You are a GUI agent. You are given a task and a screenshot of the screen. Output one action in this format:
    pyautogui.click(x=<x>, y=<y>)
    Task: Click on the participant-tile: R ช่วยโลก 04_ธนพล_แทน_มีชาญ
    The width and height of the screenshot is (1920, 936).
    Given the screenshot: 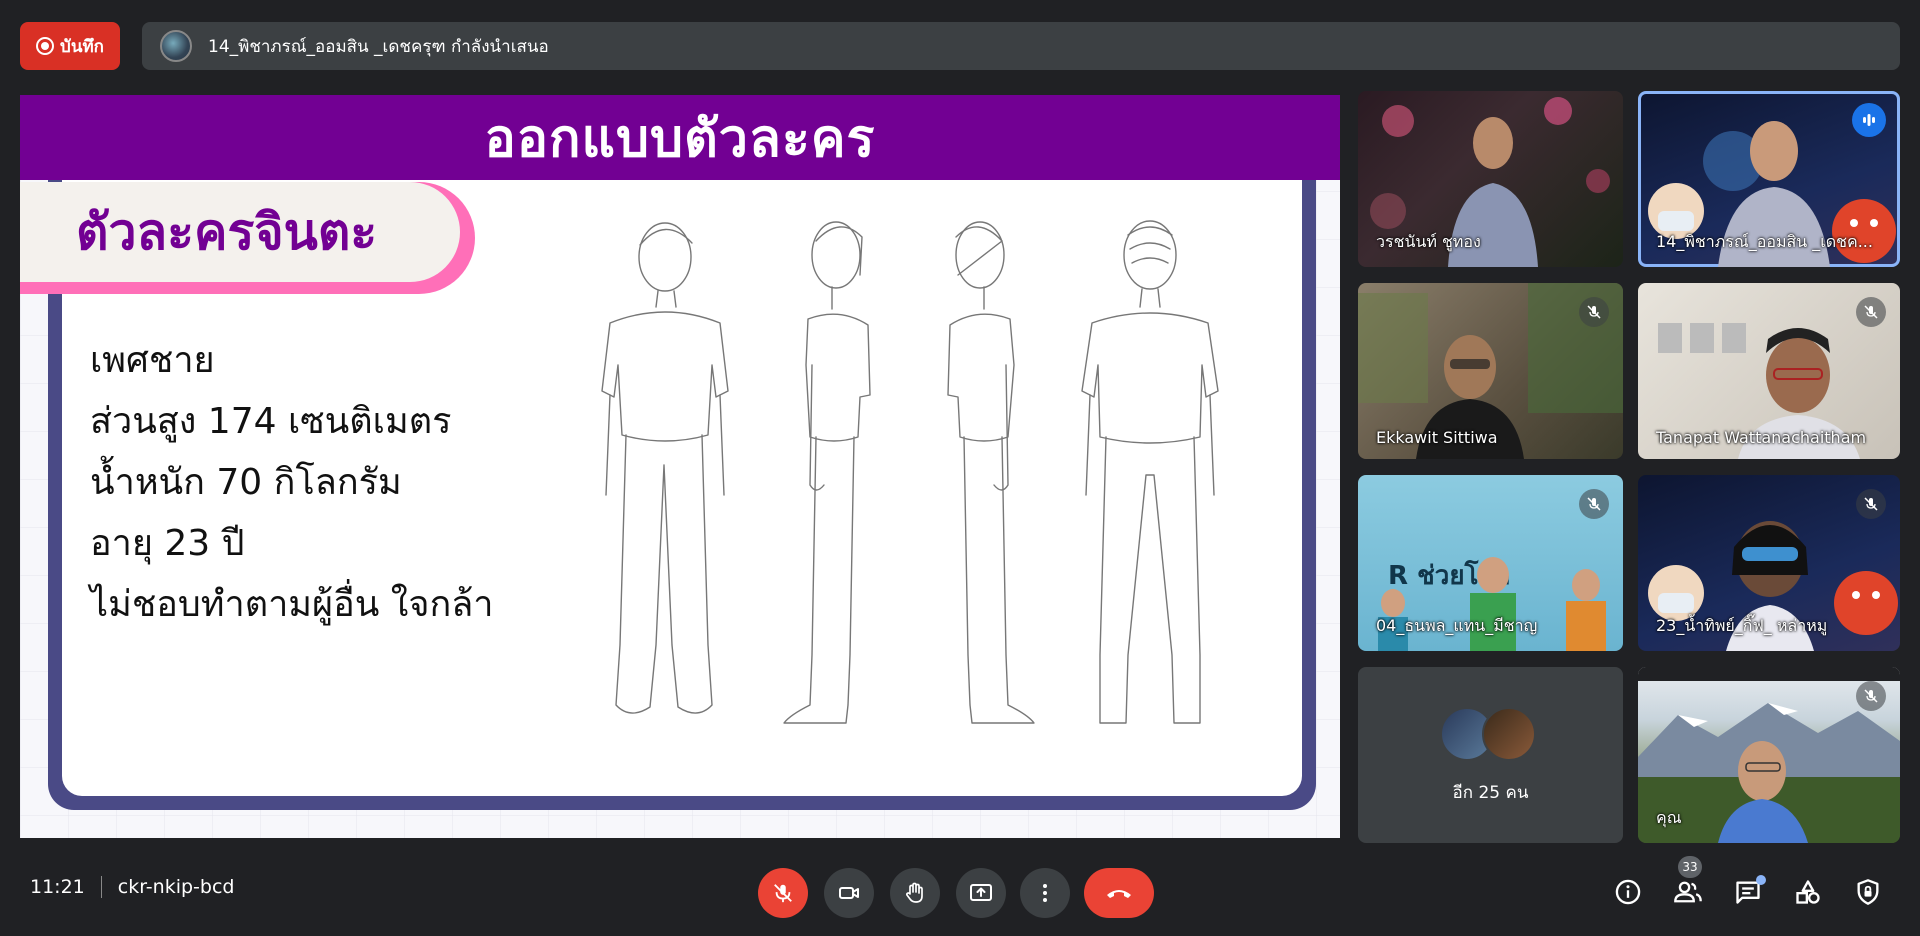 What is the action you would take?
    pyautogui.click(x=1490, y=563)
    